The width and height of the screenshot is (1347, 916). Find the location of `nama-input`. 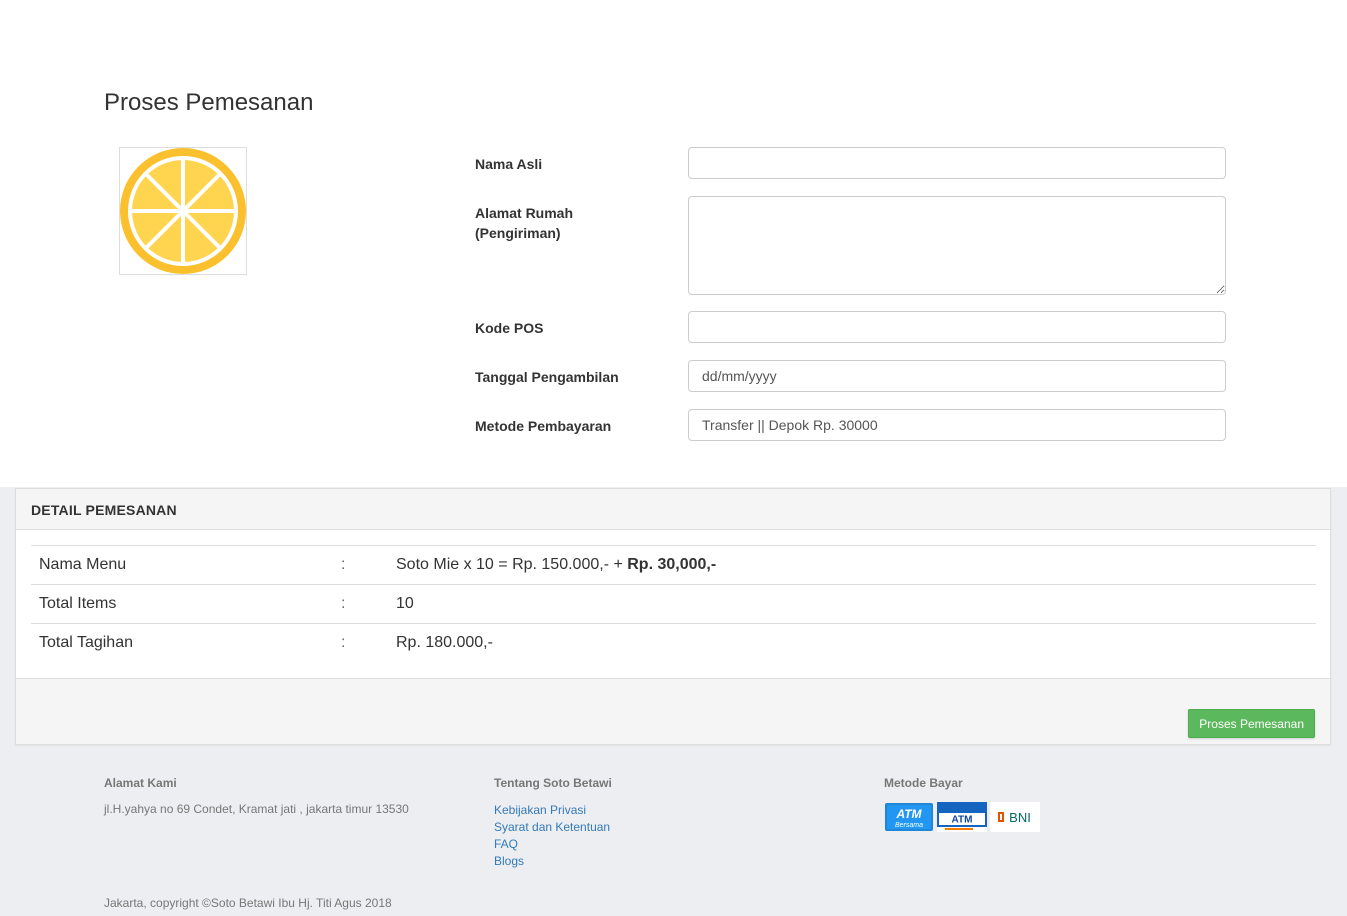

nama-input is located at coordinates (957, 163).